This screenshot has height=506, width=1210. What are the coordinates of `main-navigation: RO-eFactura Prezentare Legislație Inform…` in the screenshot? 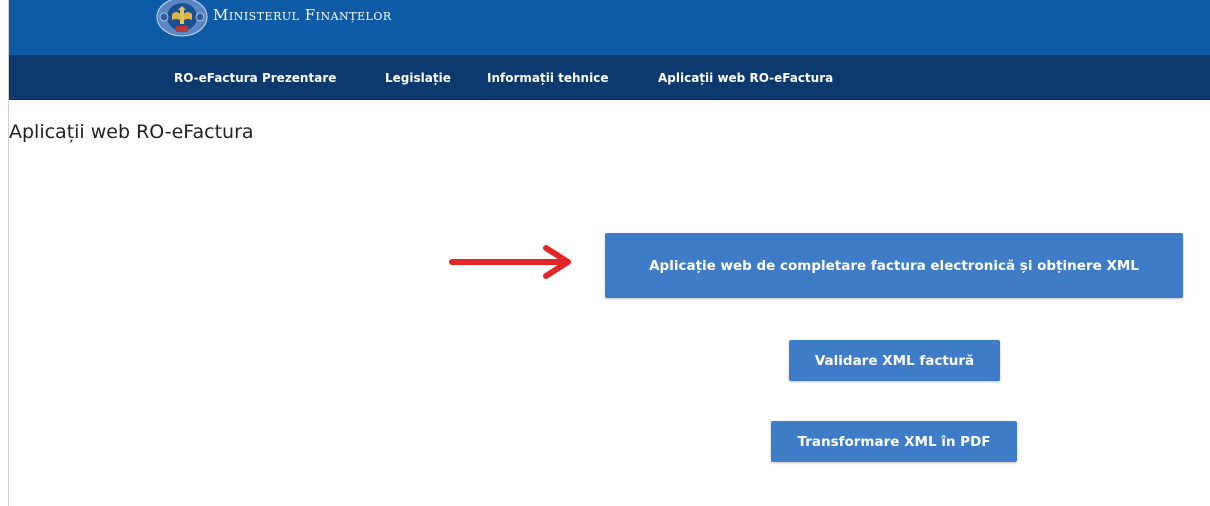 It's located at (609, 77).